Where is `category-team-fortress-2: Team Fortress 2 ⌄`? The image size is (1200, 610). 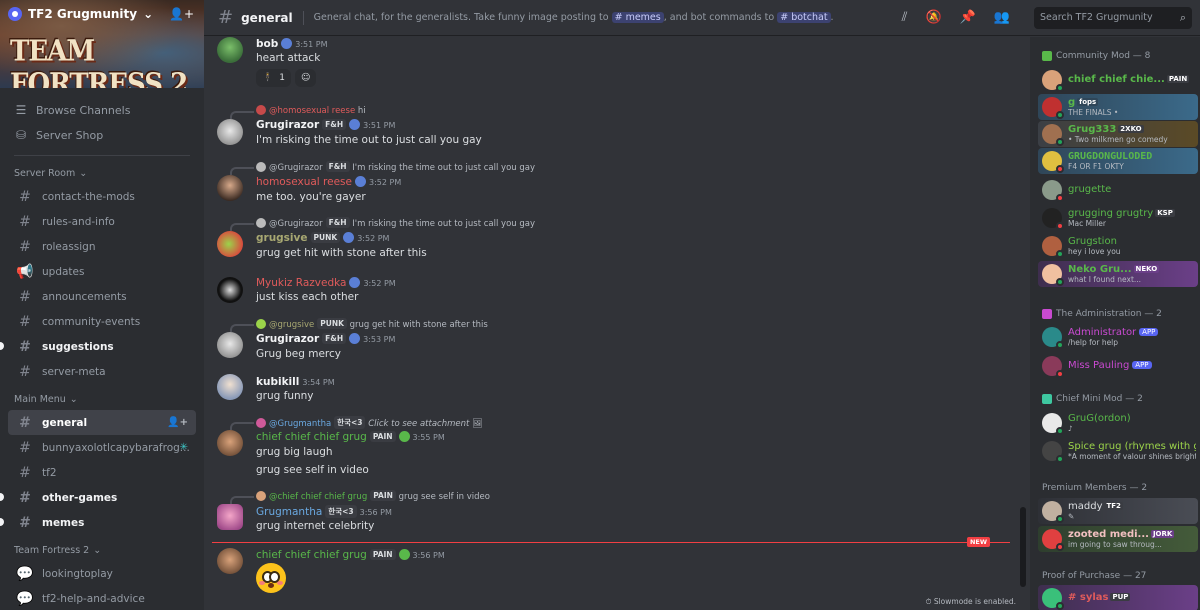
category-team-fortress-2: Team Fortress 2 ⌄ is located at coordinates (102, 550).